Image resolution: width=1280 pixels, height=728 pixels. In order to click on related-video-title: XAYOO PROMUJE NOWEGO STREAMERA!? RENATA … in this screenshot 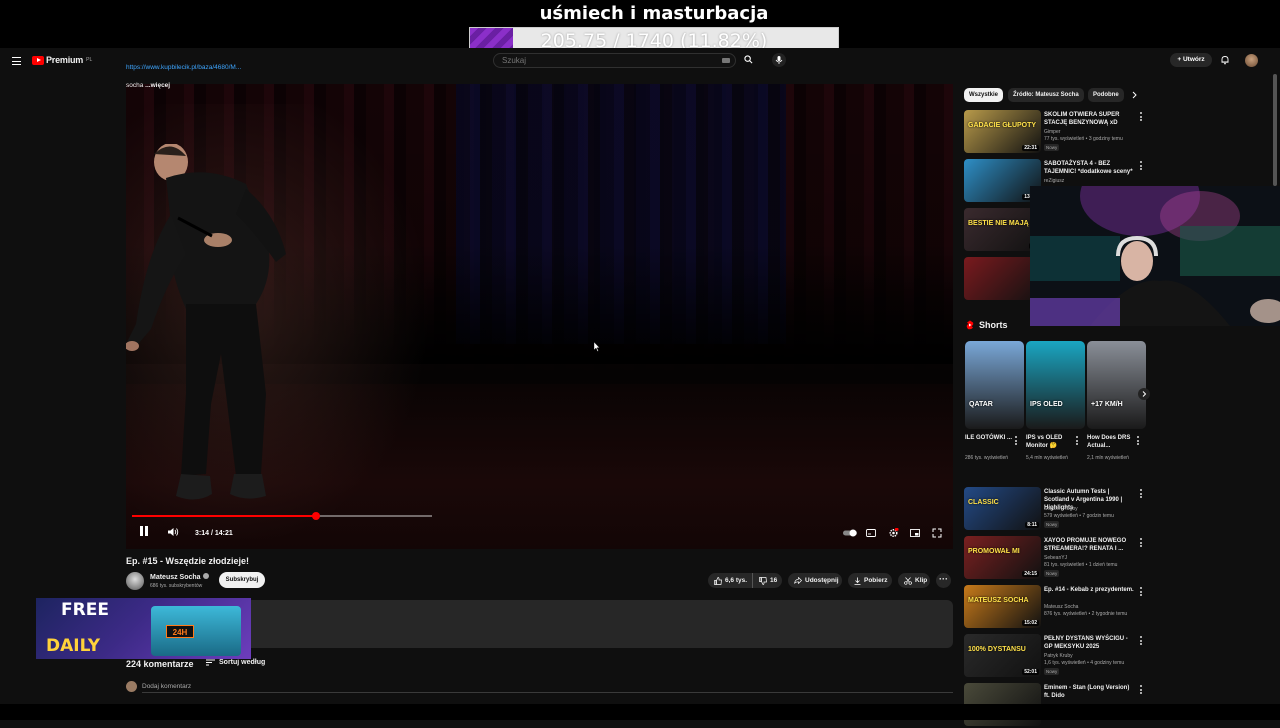, I will do `click(1090, 545)`.